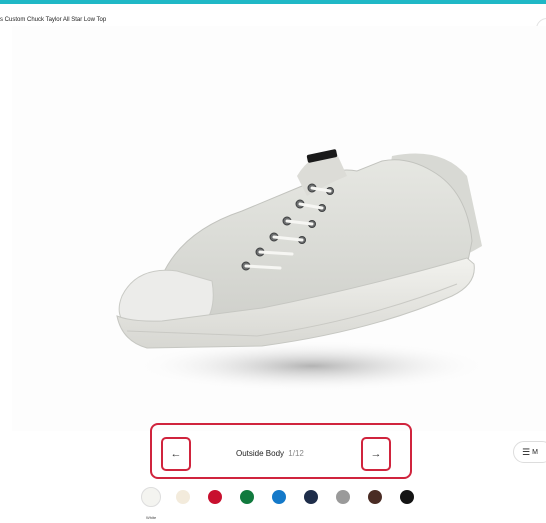  I want to click on arrow-right-icon: →, so click(376, 454).